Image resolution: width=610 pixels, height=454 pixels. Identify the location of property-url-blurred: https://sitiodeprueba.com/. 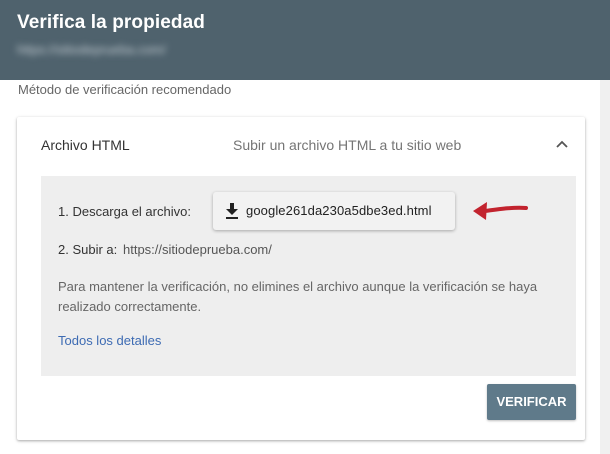
(91, 49).